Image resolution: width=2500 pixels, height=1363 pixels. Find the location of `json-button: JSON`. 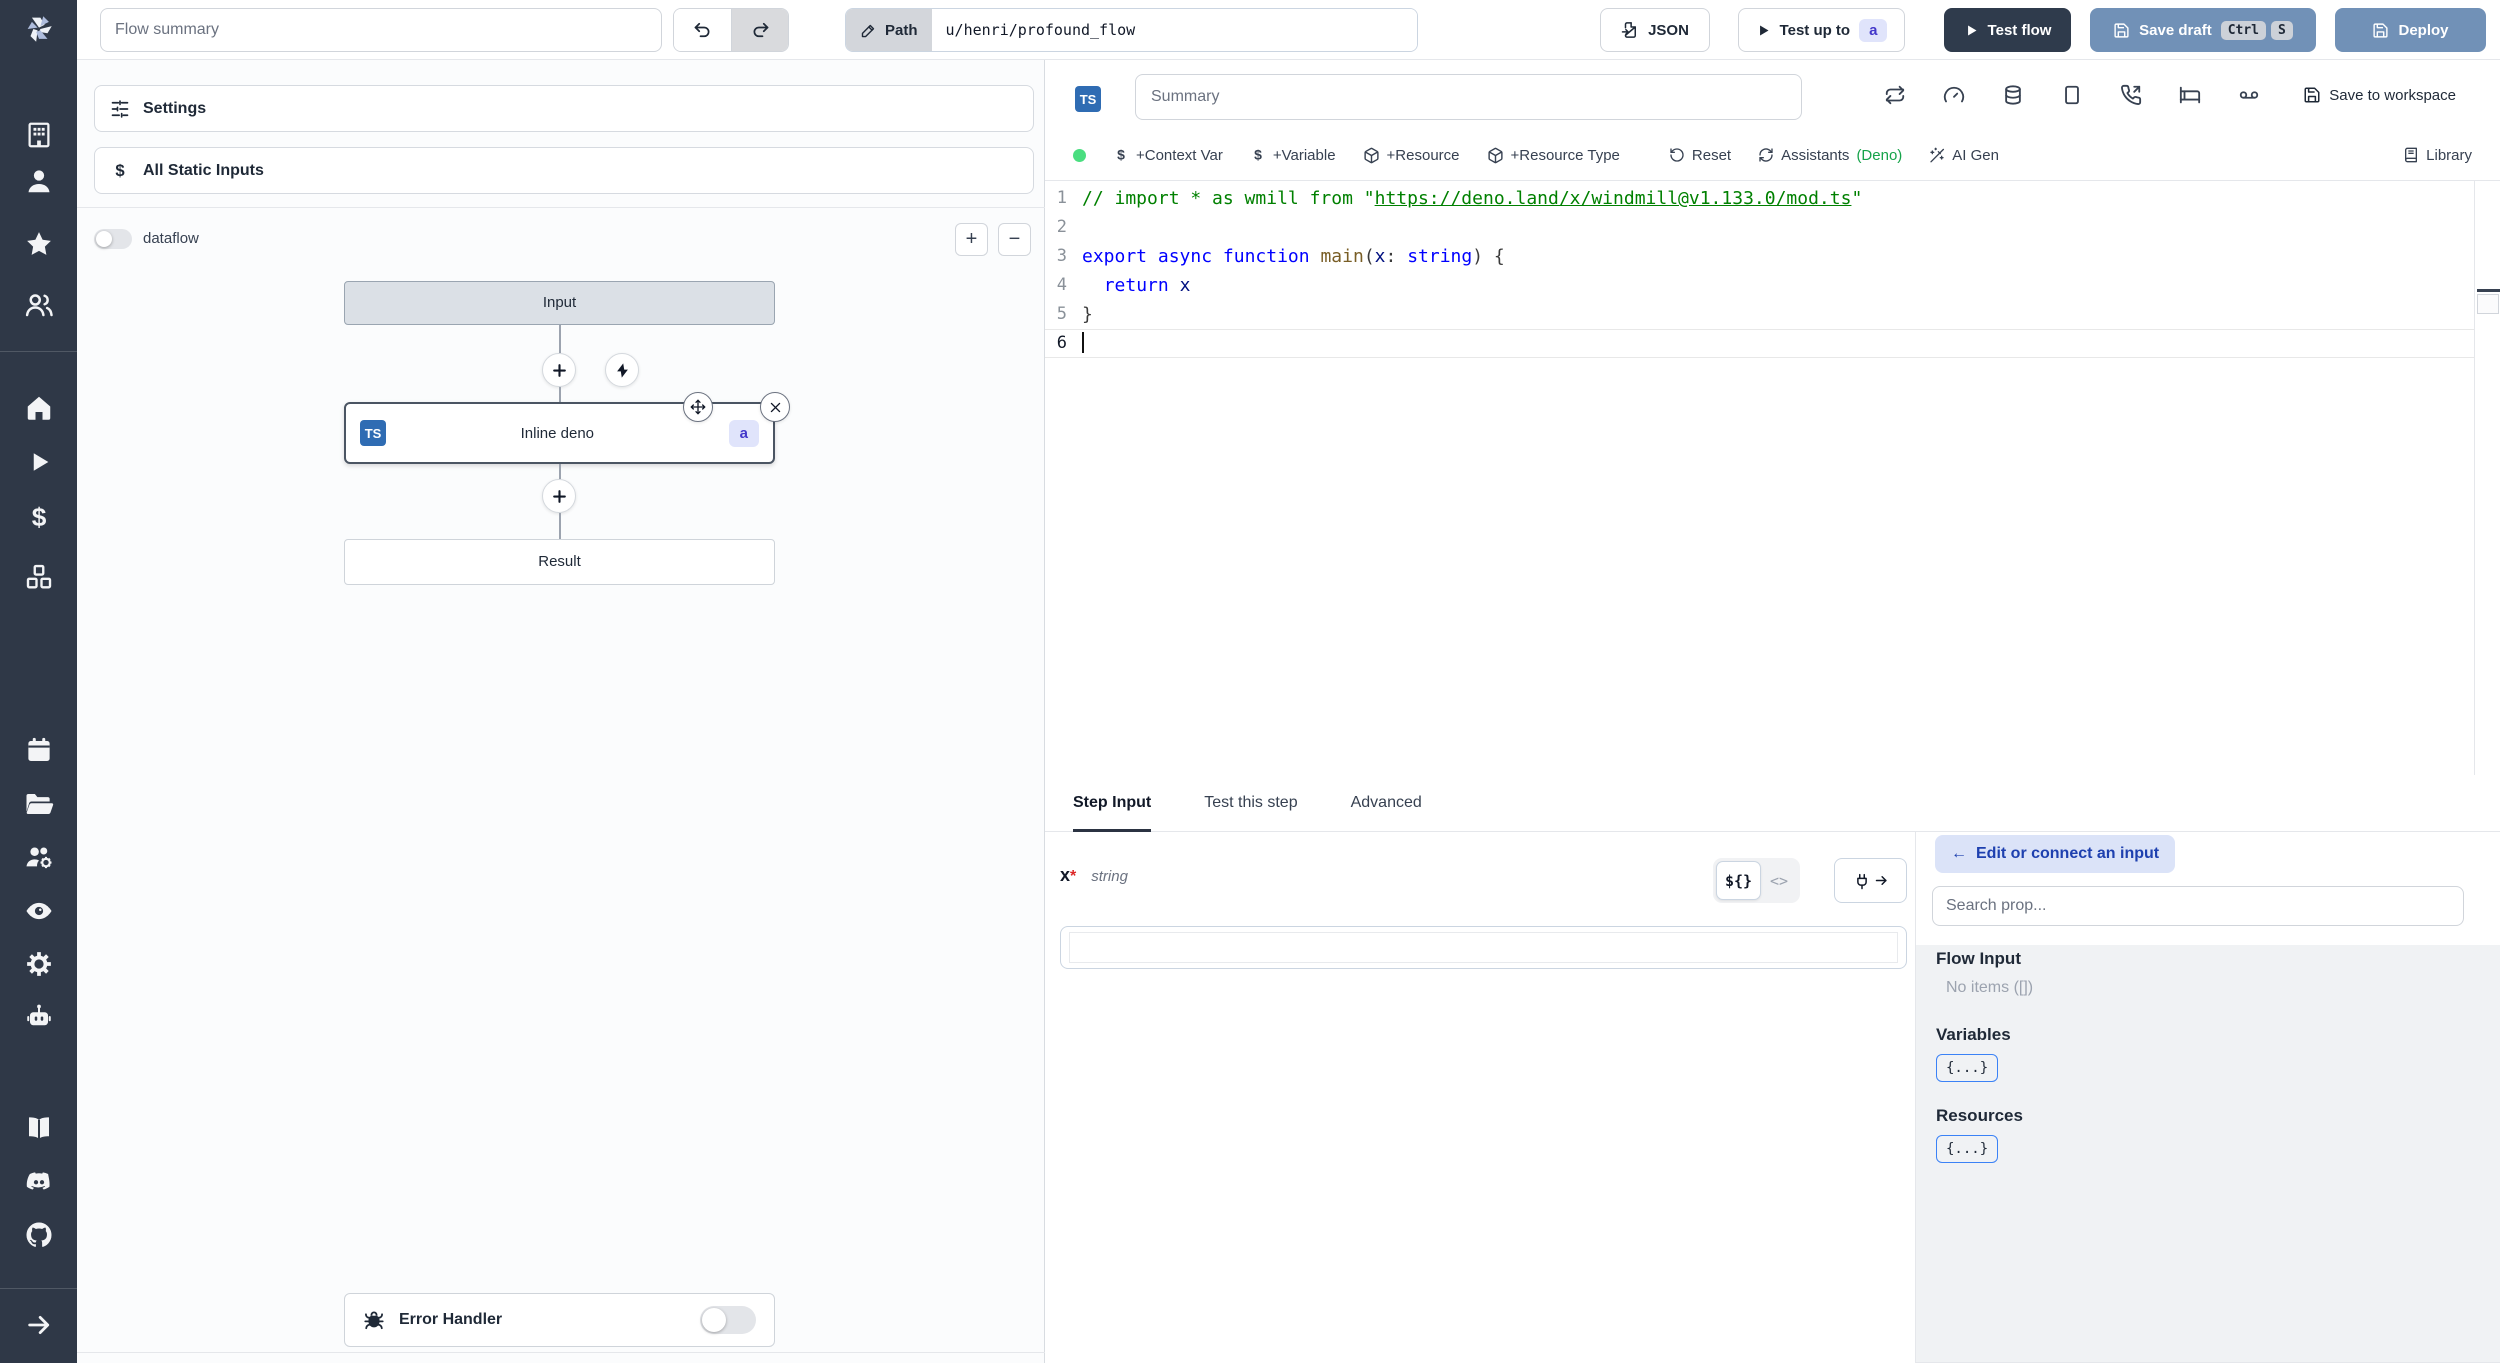

json-button: JSON is located at coordinates (1655, 30).